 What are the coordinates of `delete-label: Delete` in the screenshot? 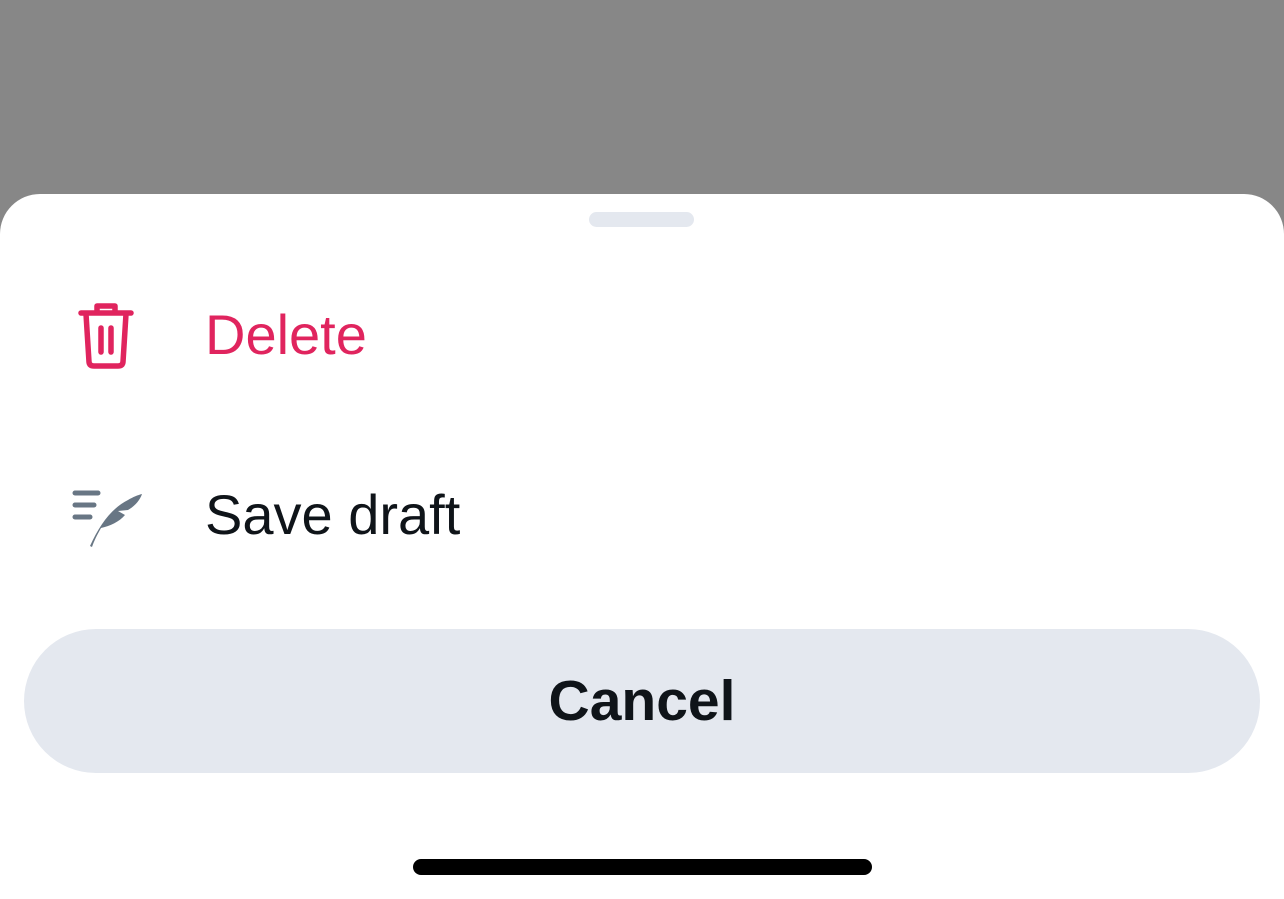 It's located at (286, 334).